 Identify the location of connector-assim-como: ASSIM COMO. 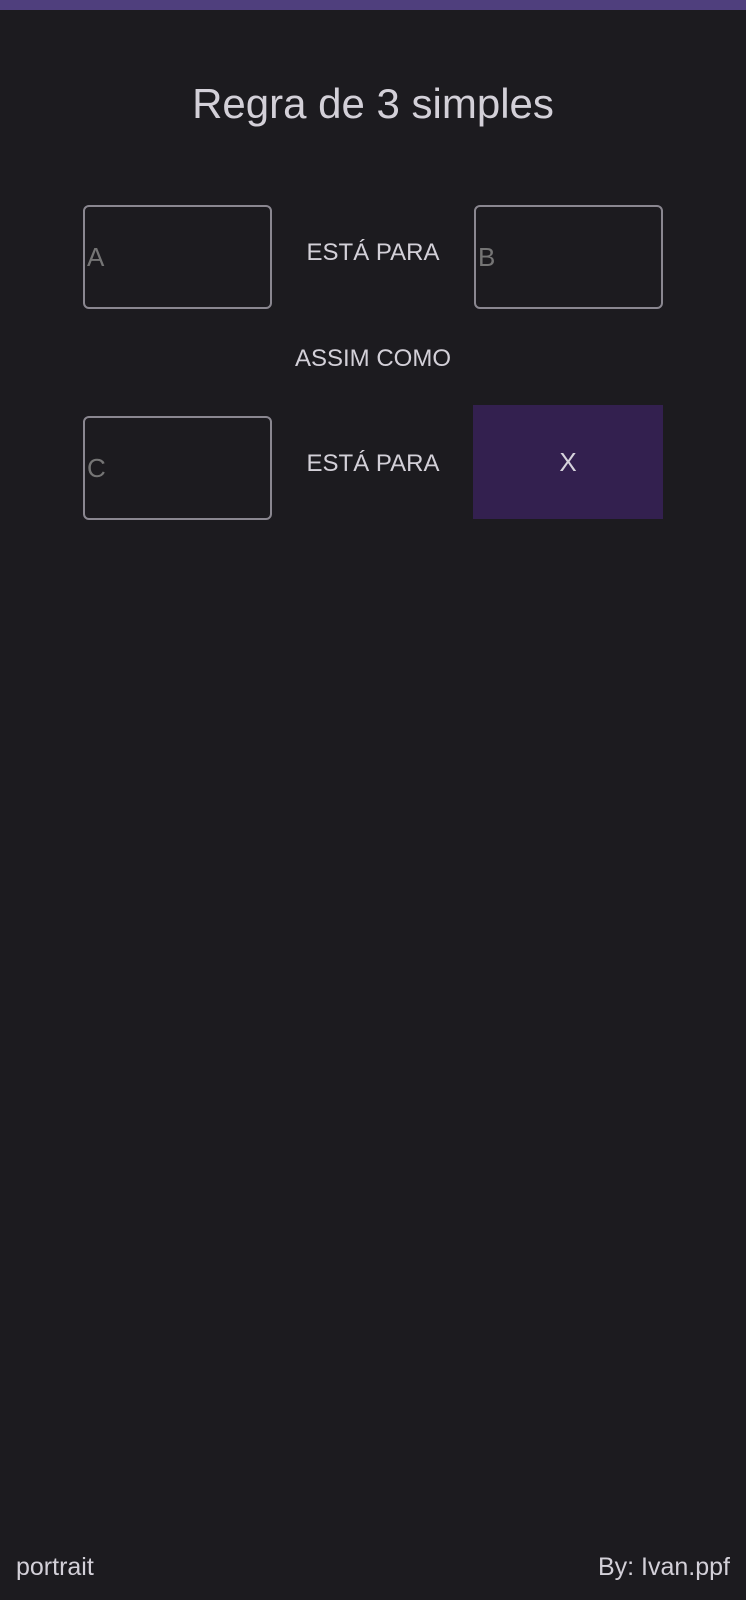
(372, 358).